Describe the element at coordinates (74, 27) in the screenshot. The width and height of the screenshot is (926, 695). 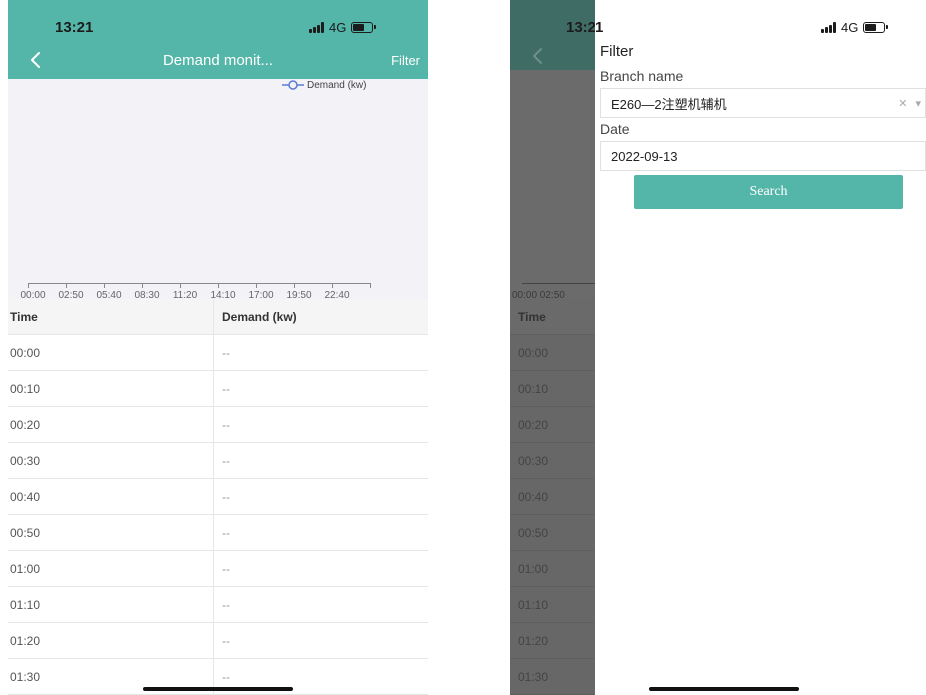
I see `status-time: 13:21` at that location.